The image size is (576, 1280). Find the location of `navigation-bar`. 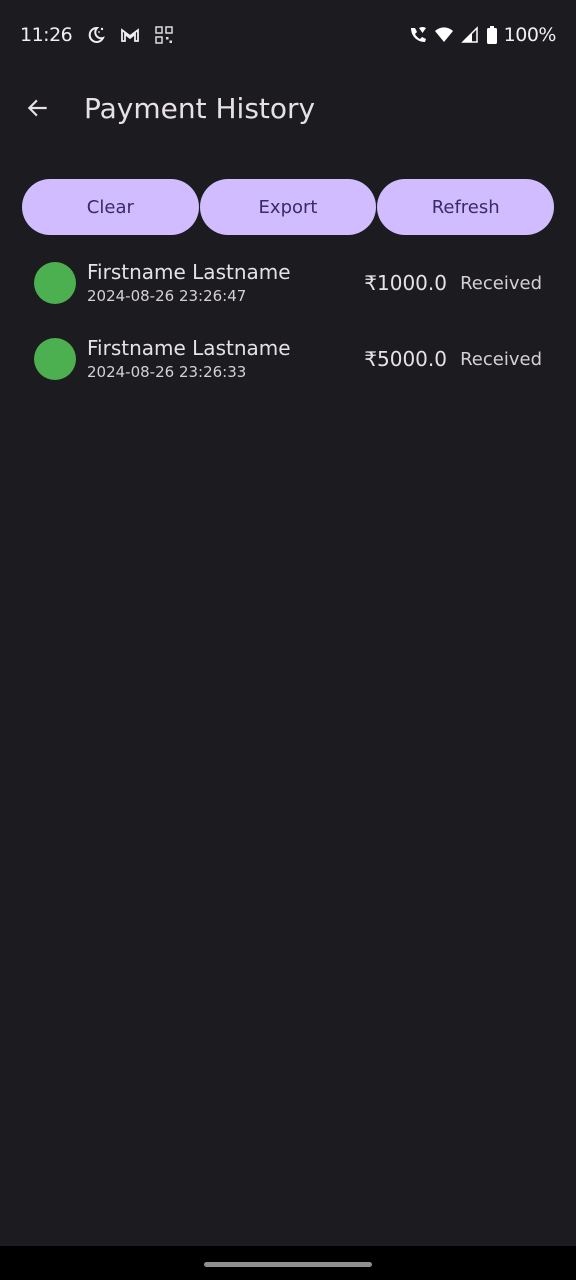

navigation-bar is located at coordinates (288, 1263).